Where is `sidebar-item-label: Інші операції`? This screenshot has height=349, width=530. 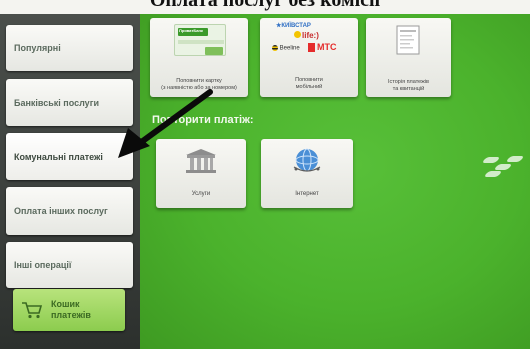
sidebar-item-label: Інші операції is located at coordinates (43, 265).